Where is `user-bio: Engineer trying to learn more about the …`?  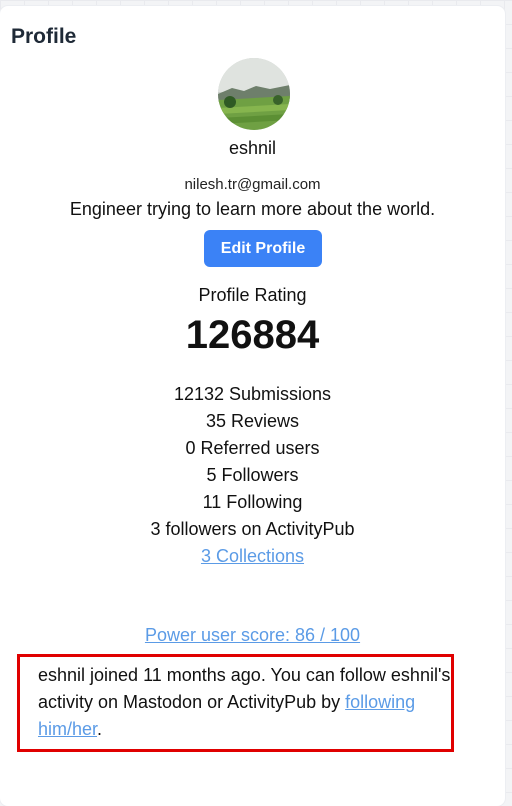
user-bio: Engineer trying to learn more about the … is located at coordinates (252, 209).